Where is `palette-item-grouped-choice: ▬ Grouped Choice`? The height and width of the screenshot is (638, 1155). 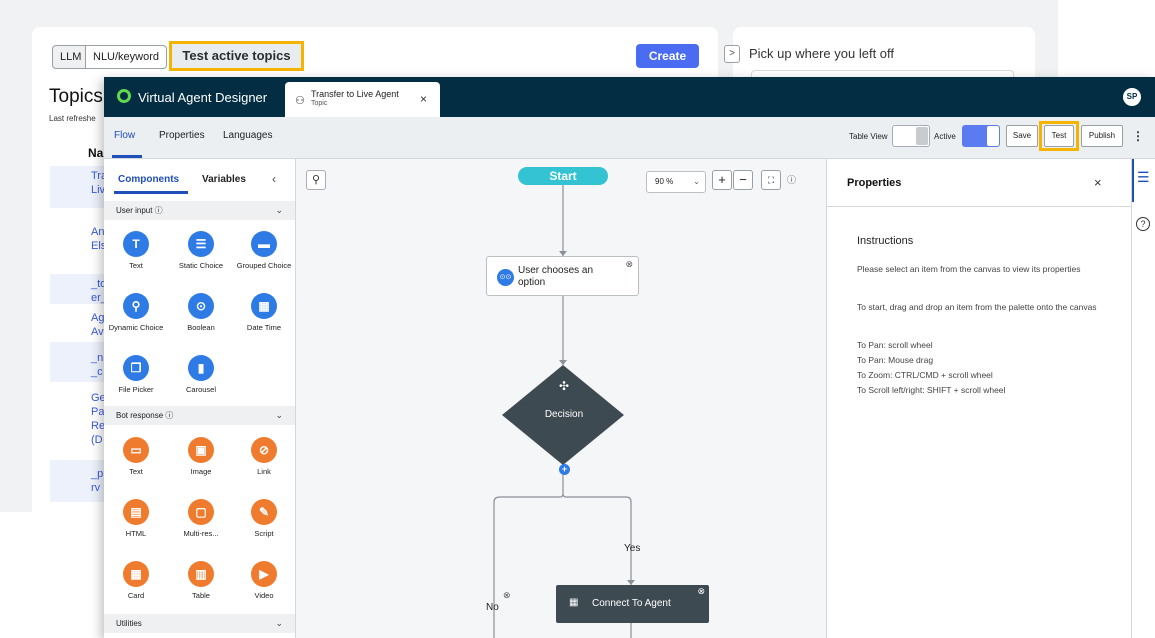
palette-item-grouped-choice: ▬ Grouped Choice is located at coordinates (264, 250).